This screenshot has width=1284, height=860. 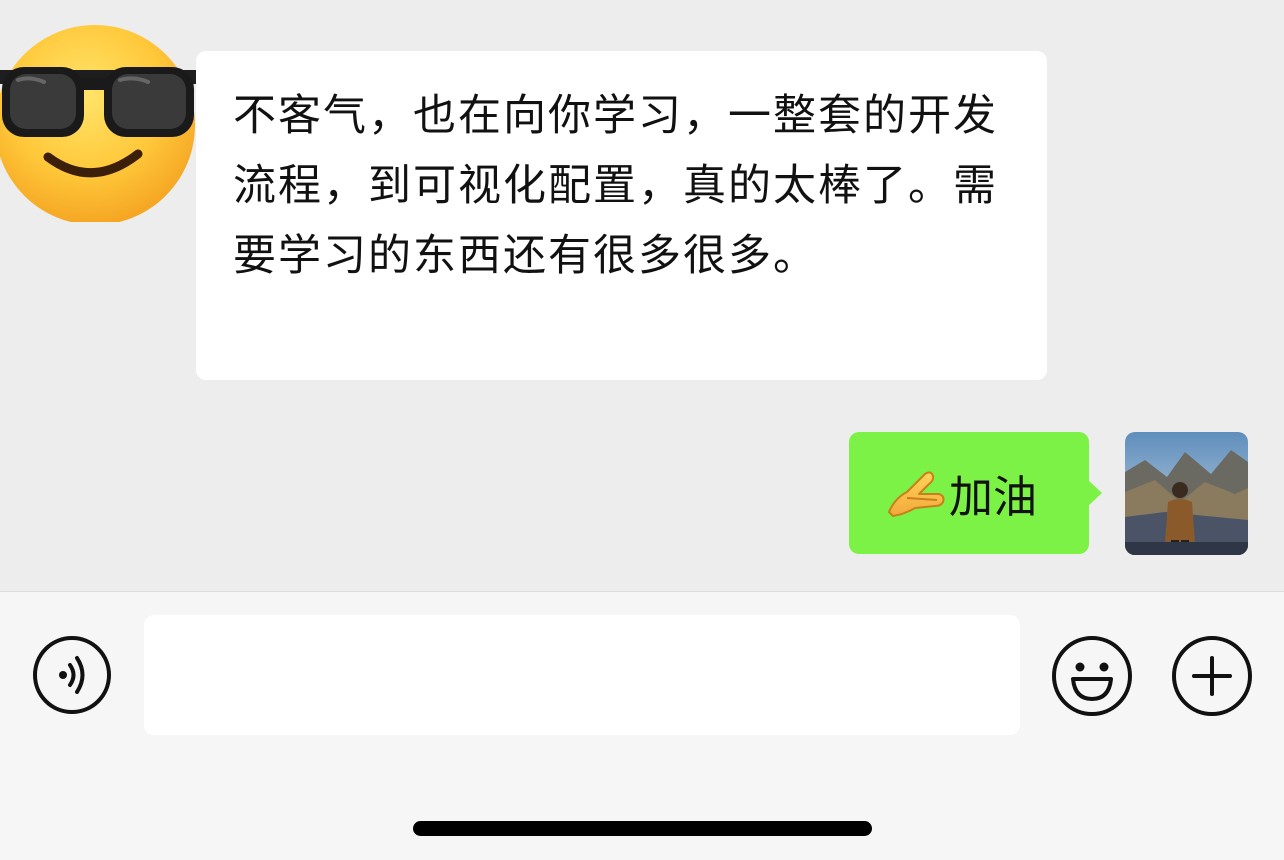 What do you see at coordinates (1212, 676) in the screenshot?
I see `plus-circle-icon` at bounding box center [1212, 676].